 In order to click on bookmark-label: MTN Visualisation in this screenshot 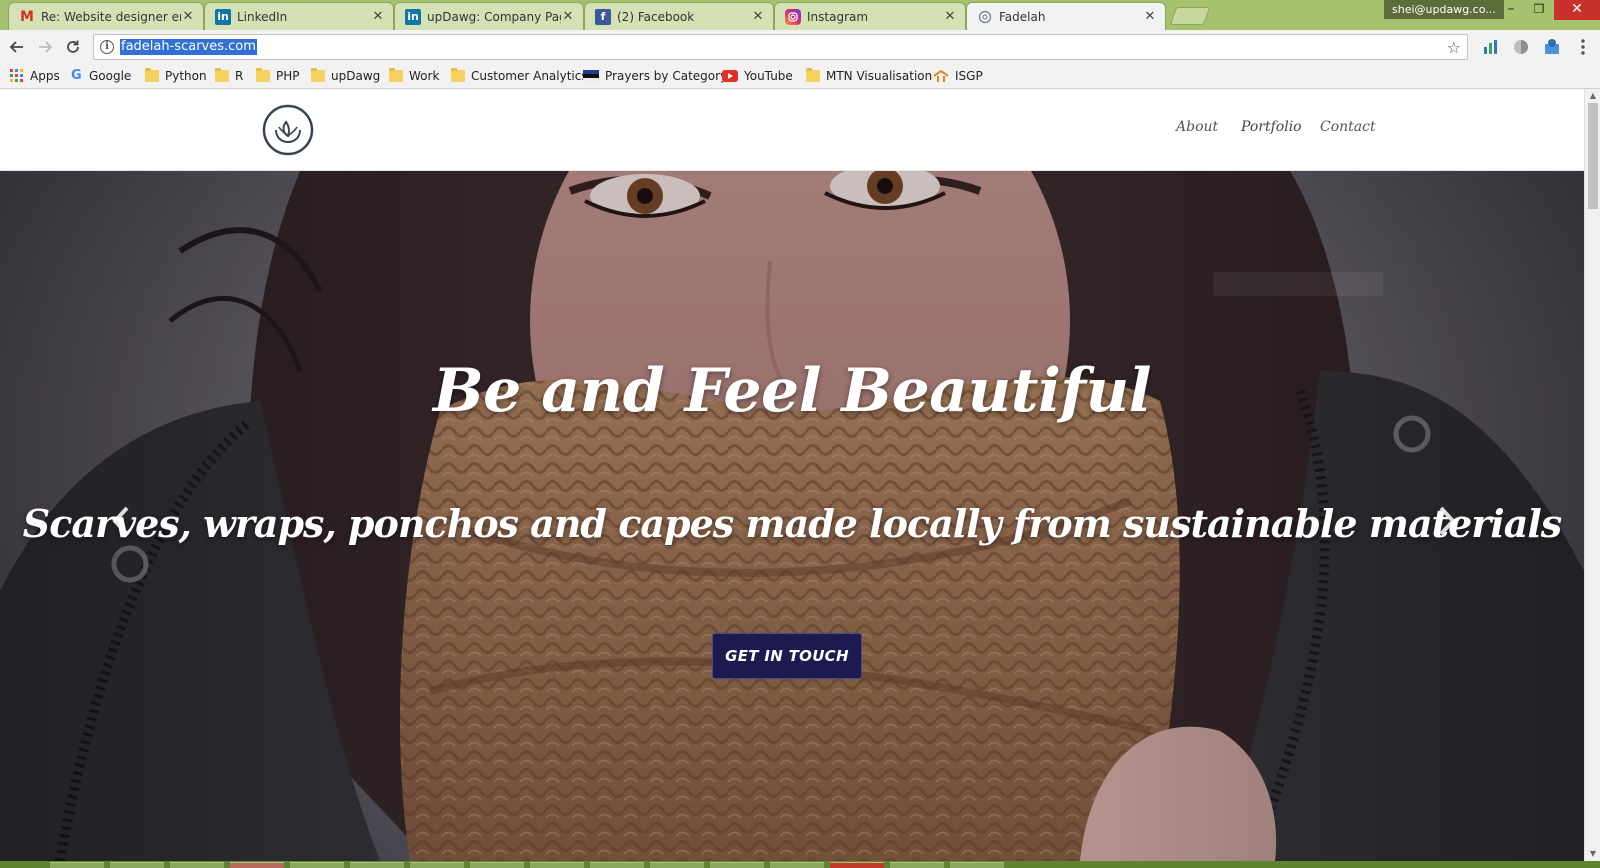, I will do `click(879, 76)`.